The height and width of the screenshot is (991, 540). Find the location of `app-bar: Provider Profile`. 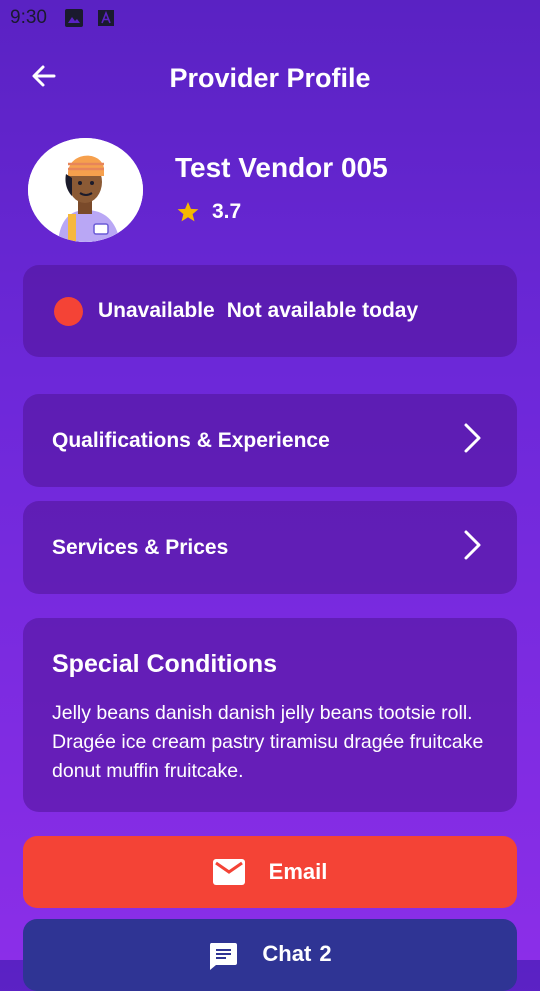

app-bar: Provider Profile is located at coordinates (270, 78).